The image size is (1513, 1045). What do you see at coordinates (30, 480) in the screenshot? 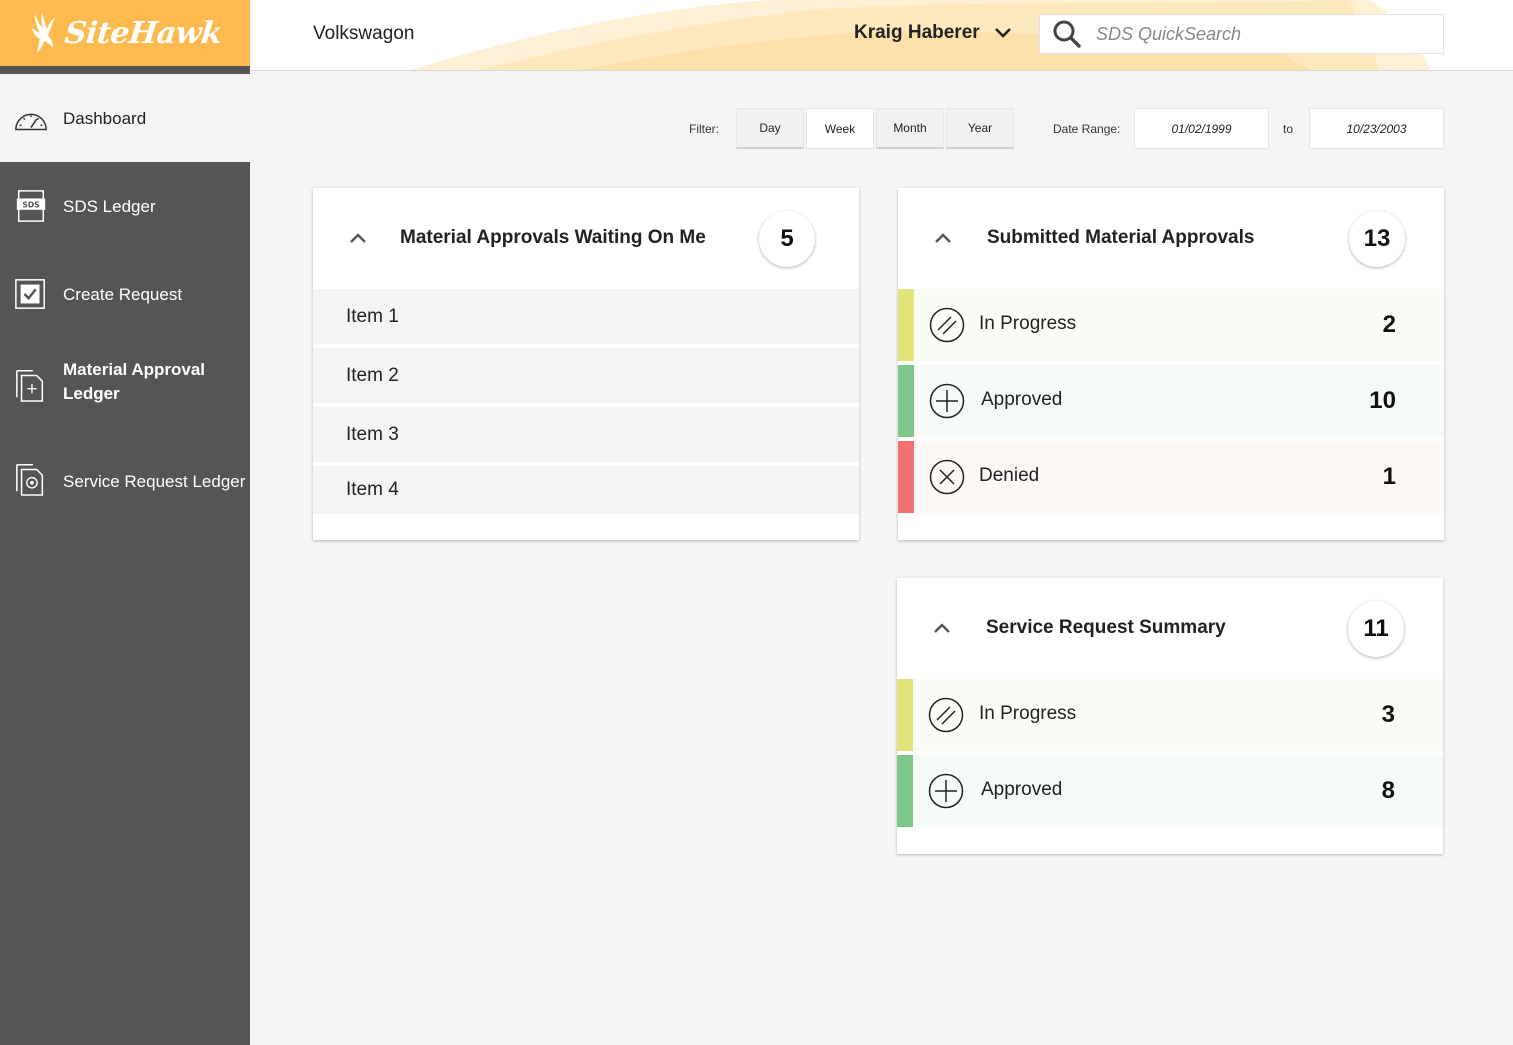
I see `document-gear-icon` at bounding box center [30, 480].